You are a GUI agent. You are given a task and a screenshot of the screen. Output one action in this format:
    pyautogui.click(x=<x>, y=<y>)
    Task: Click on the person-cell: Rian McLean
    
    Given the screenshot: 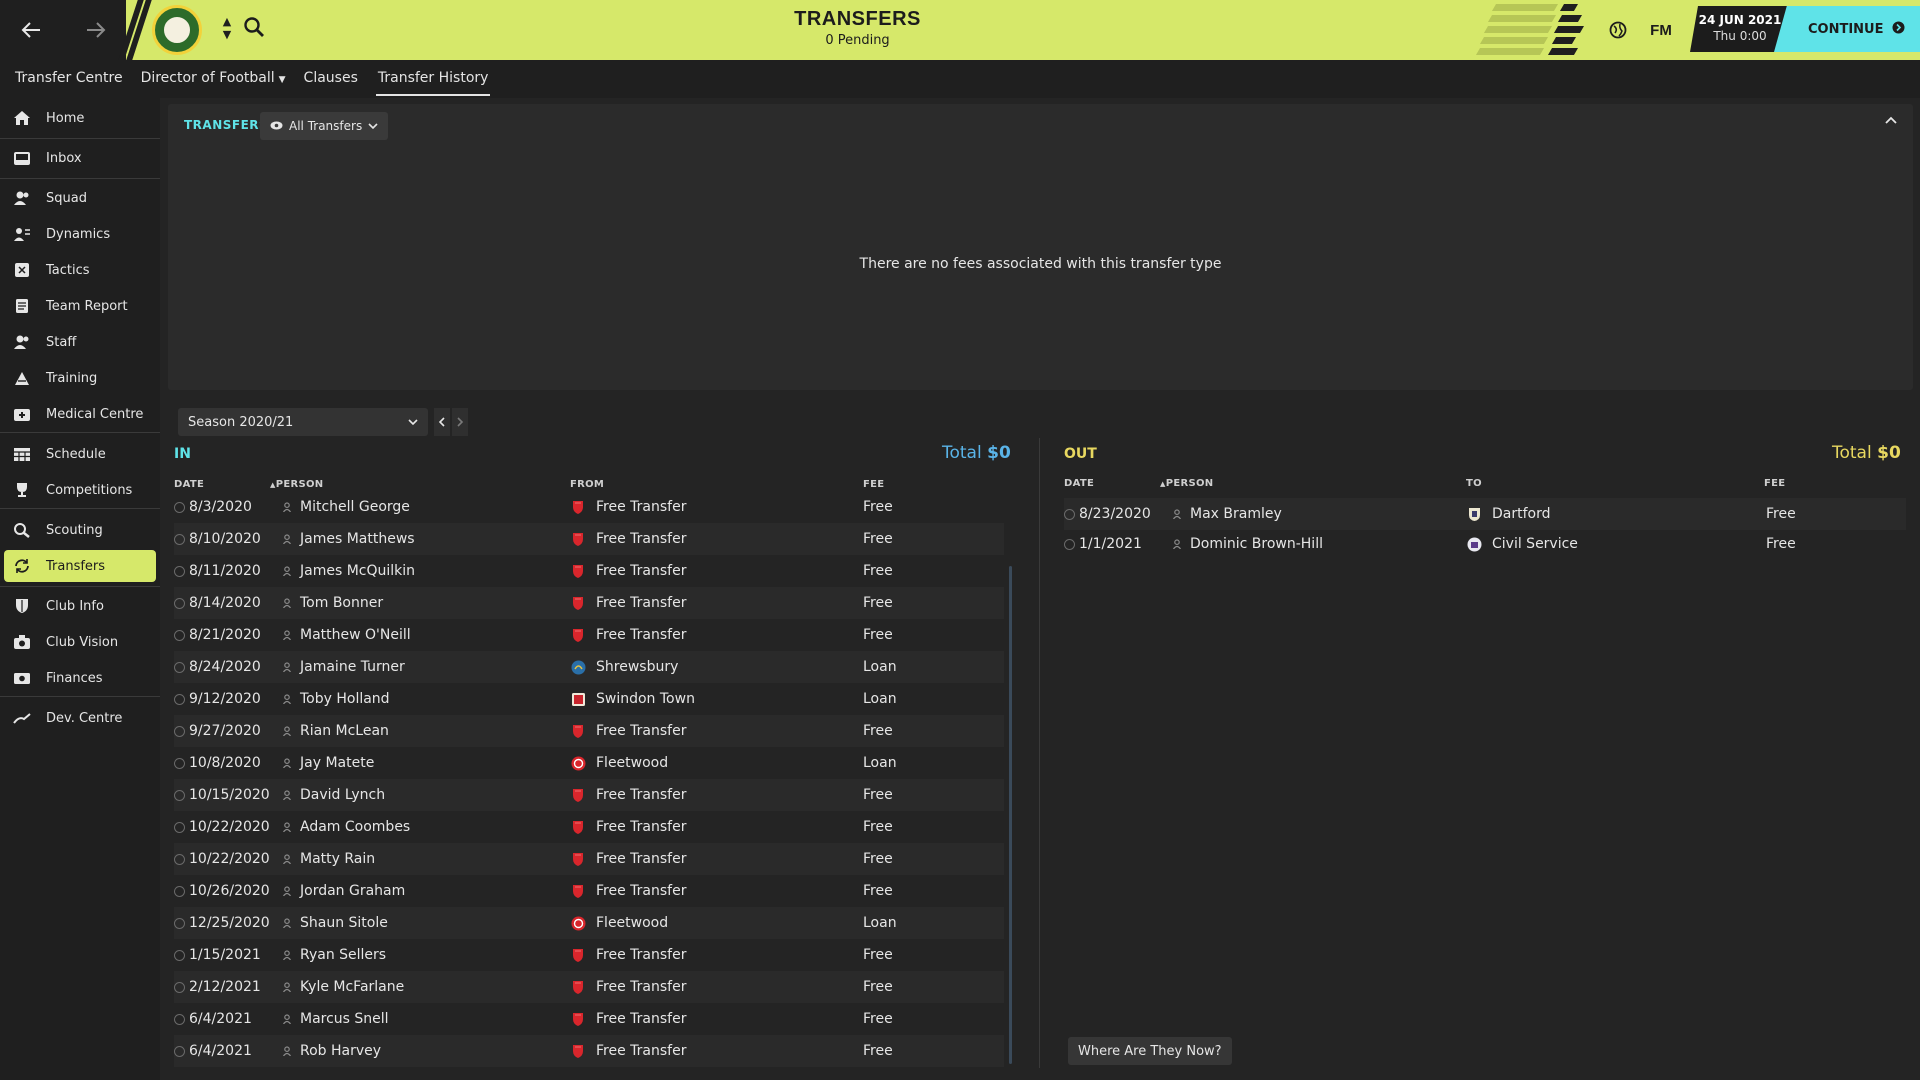 What is the action you would take?
    pyautogui.click(x=335, y=731)
    